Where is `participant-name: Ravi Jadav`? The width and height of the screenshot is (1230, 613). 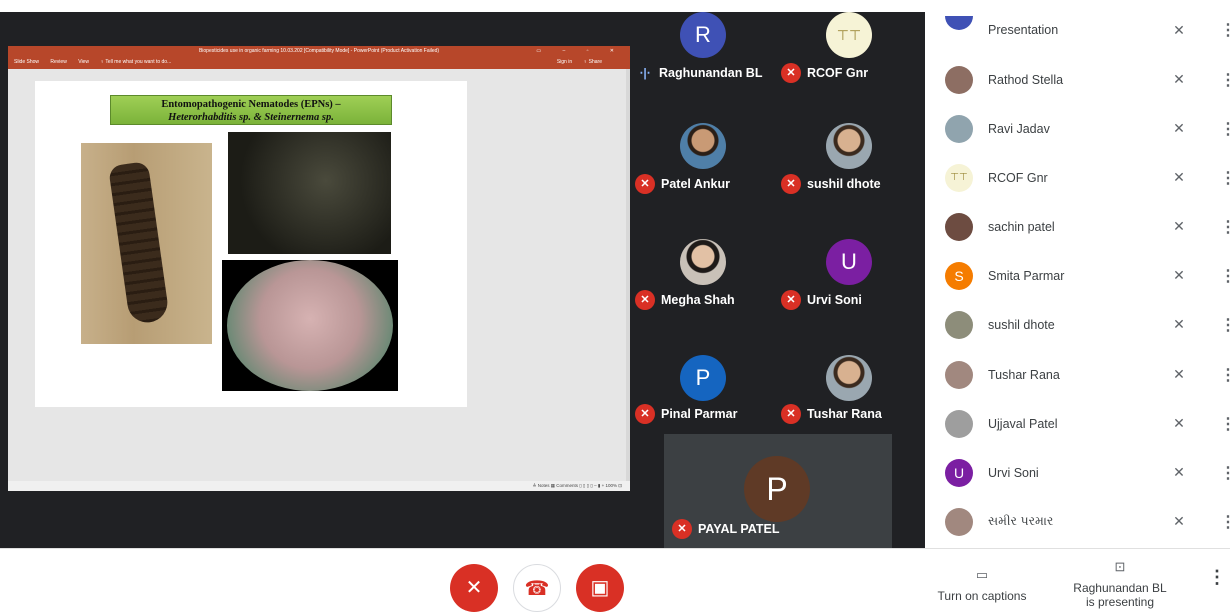
participant-name: Ravi Jadav is located at coordinates (1019, 128).